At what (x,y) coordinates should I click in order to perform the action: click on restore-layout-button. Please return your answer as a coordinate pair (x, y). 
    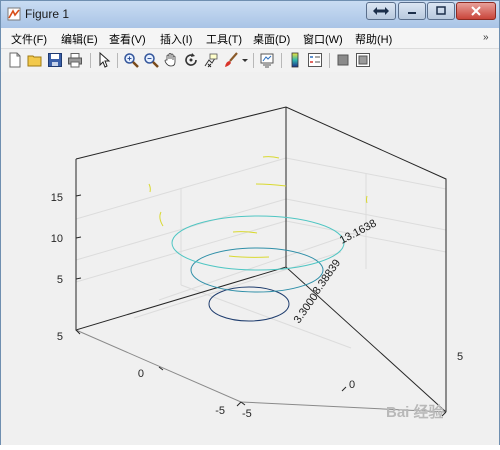
    Looking at the image, I should click on (381, 11).